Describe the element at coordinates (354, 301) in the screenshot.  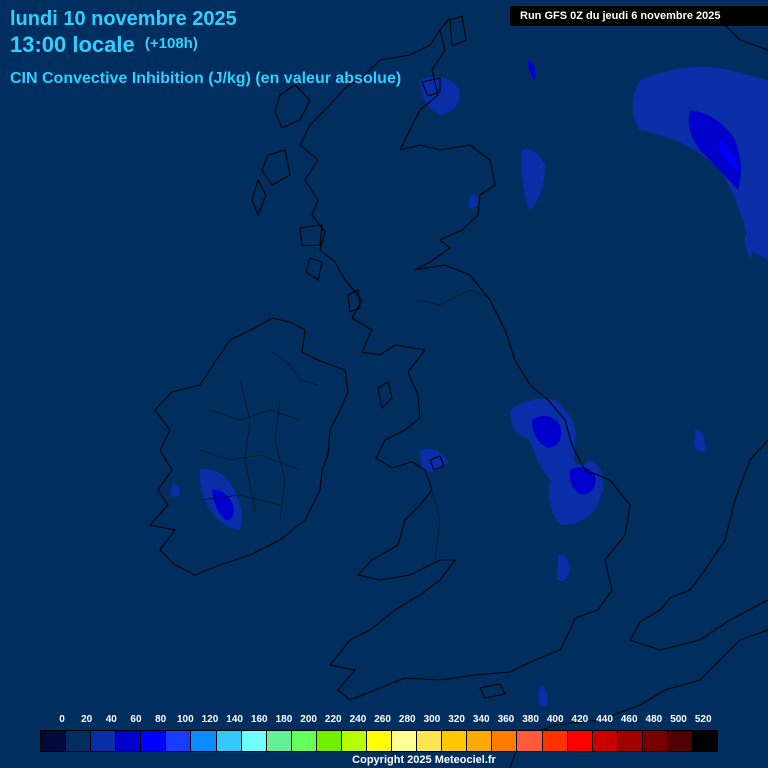
I see `coast-arran` at that location.